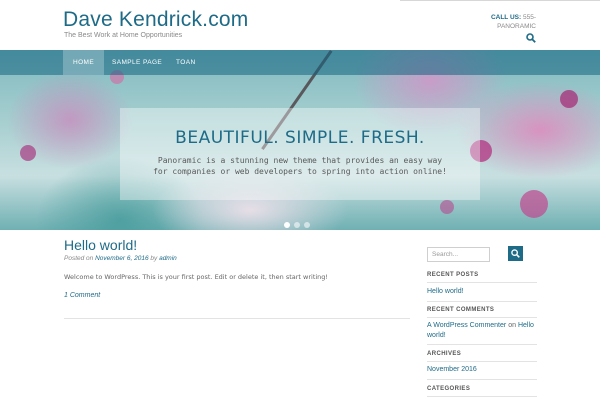 This screenshot has width=600, height=400. I want to click on post-comments-link: 1 Comment, so click(82, 295).